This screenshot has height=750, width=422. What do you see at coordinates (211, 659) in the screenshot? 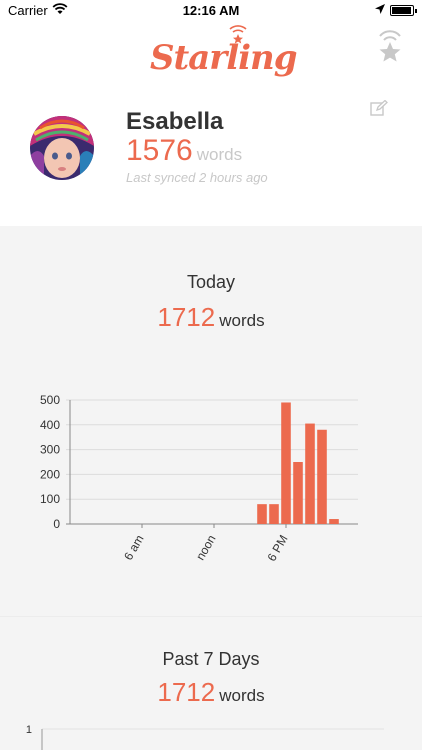
I see `past-7-days-title: Past 7 Days` at bounding box center [211, 659].